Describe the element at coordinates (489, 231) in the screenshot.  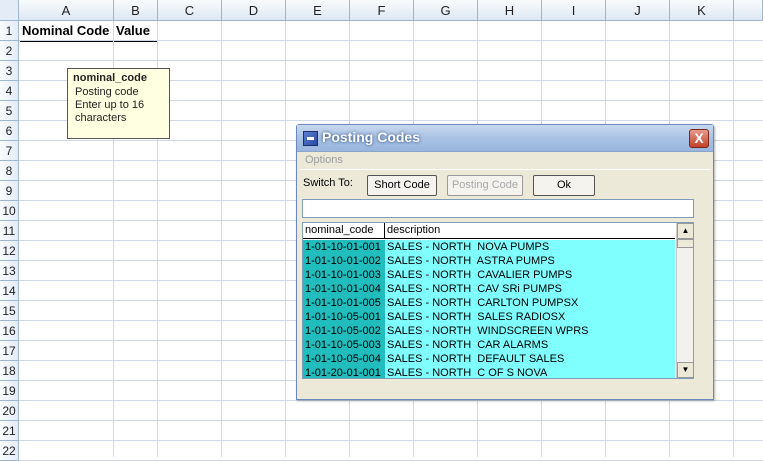
I see `grid-header: nominal_code description` at that location.